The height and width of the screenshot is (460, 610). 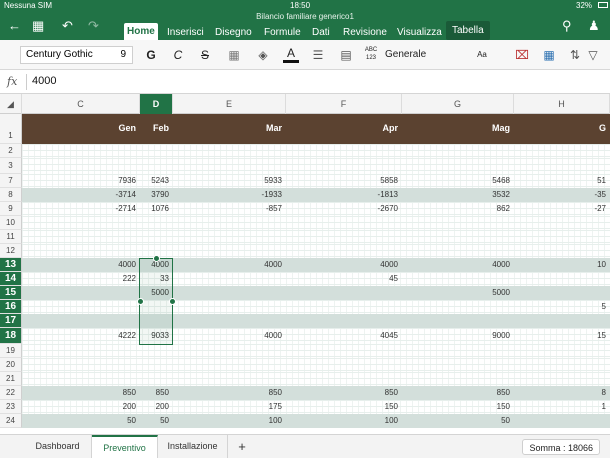 What do you see at coordinates (81, 104) in the screenshot?
I see `column-header-c: C` at bounding box center [81, 104].